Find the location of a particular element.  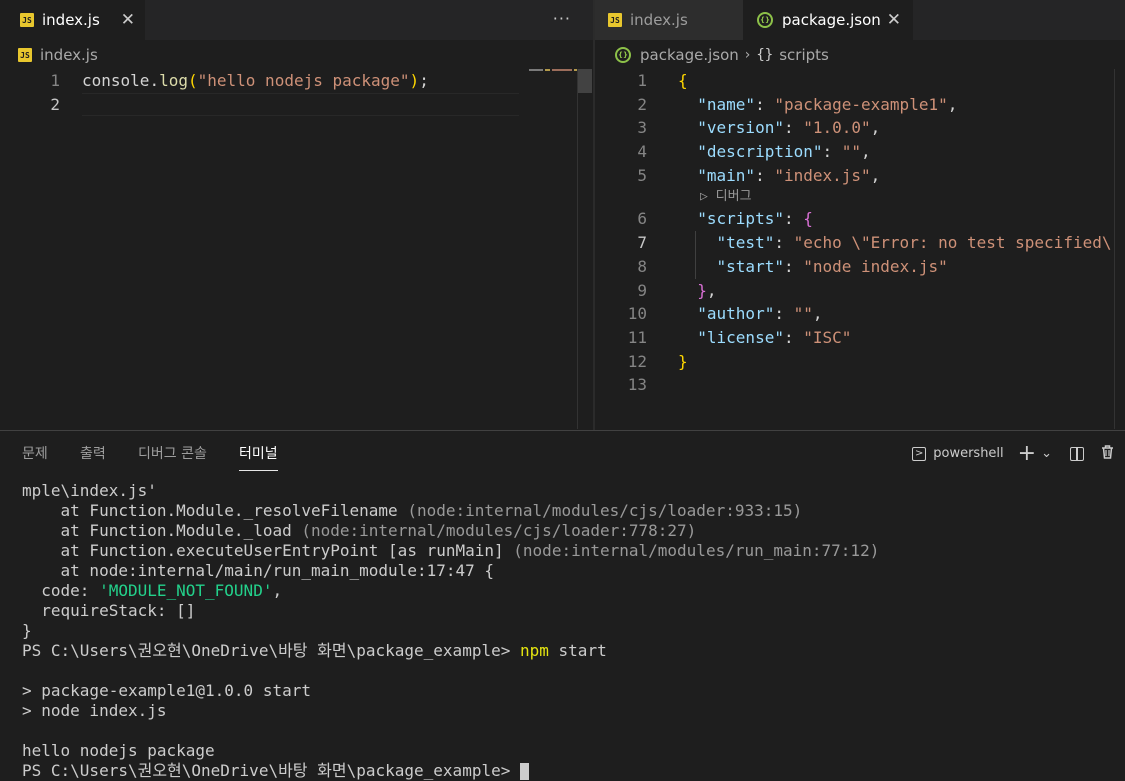

tab-debug-console: 디버그 콘솔 is located at coordinates (172, 453).